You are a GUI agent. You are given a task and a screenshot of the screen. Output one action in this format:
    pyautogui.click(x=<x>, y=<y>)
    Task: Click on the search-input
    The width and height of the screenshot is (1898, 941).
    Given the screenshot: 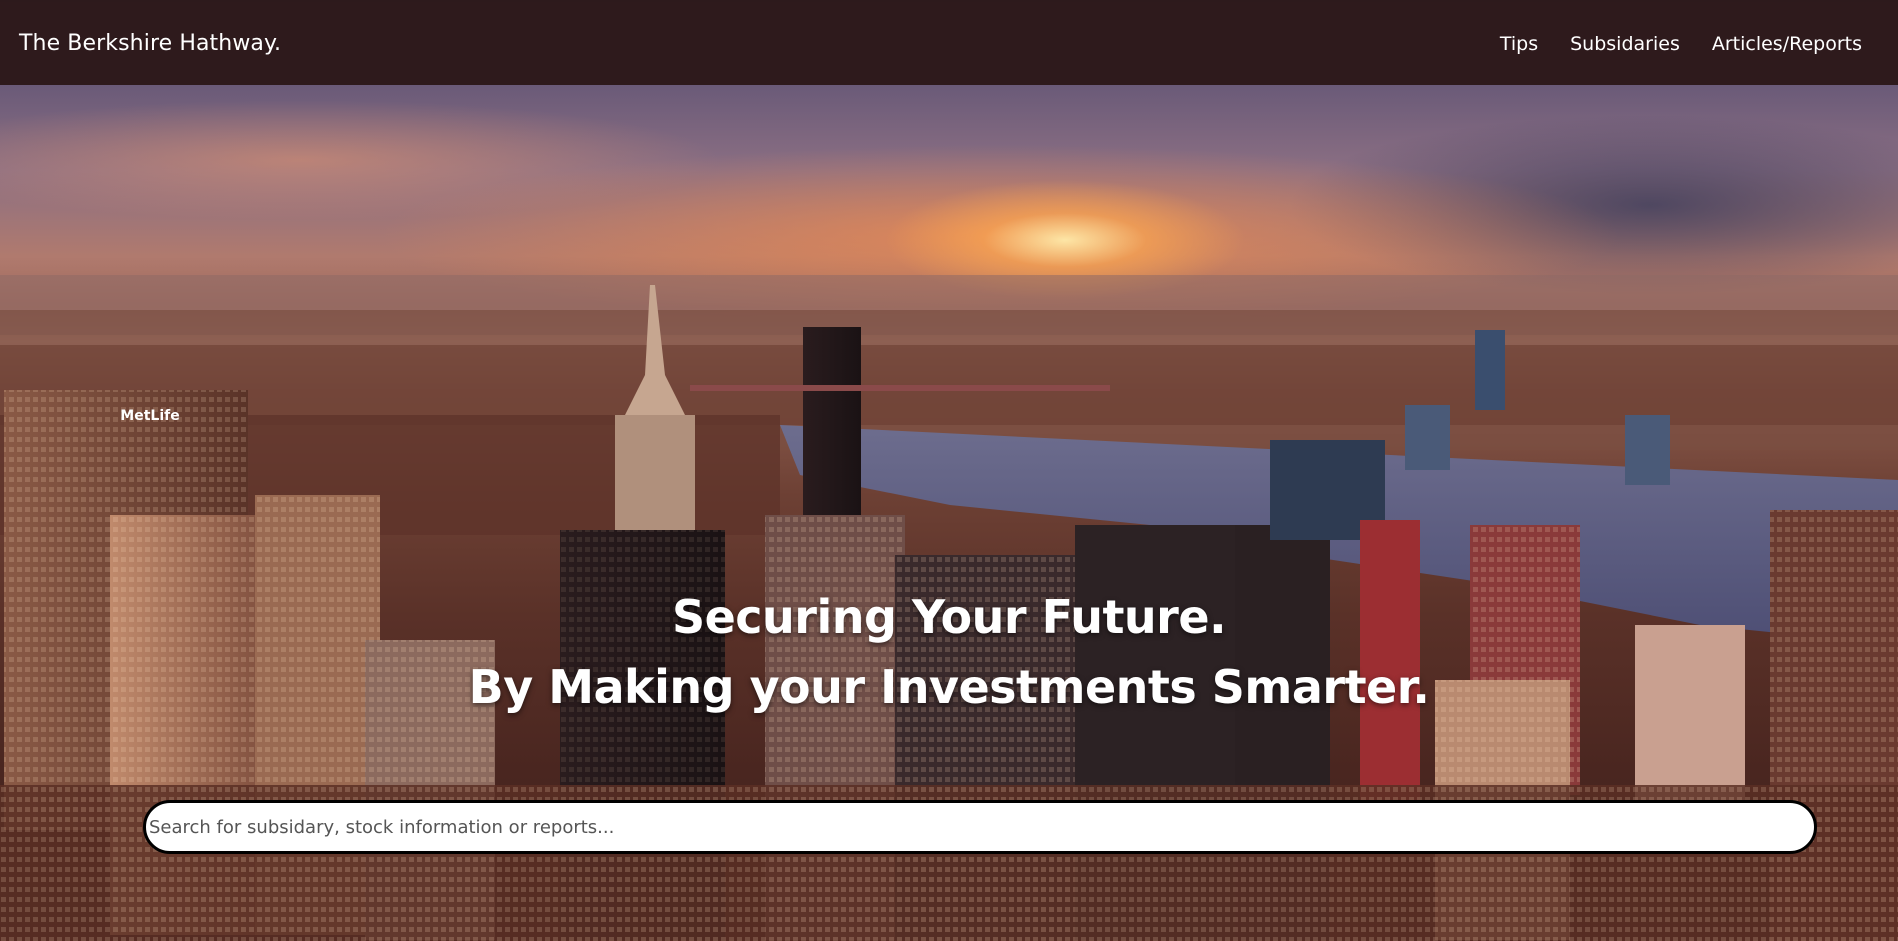 What is the action you would take?
    pyautogui.click(x=980, y=827)
    